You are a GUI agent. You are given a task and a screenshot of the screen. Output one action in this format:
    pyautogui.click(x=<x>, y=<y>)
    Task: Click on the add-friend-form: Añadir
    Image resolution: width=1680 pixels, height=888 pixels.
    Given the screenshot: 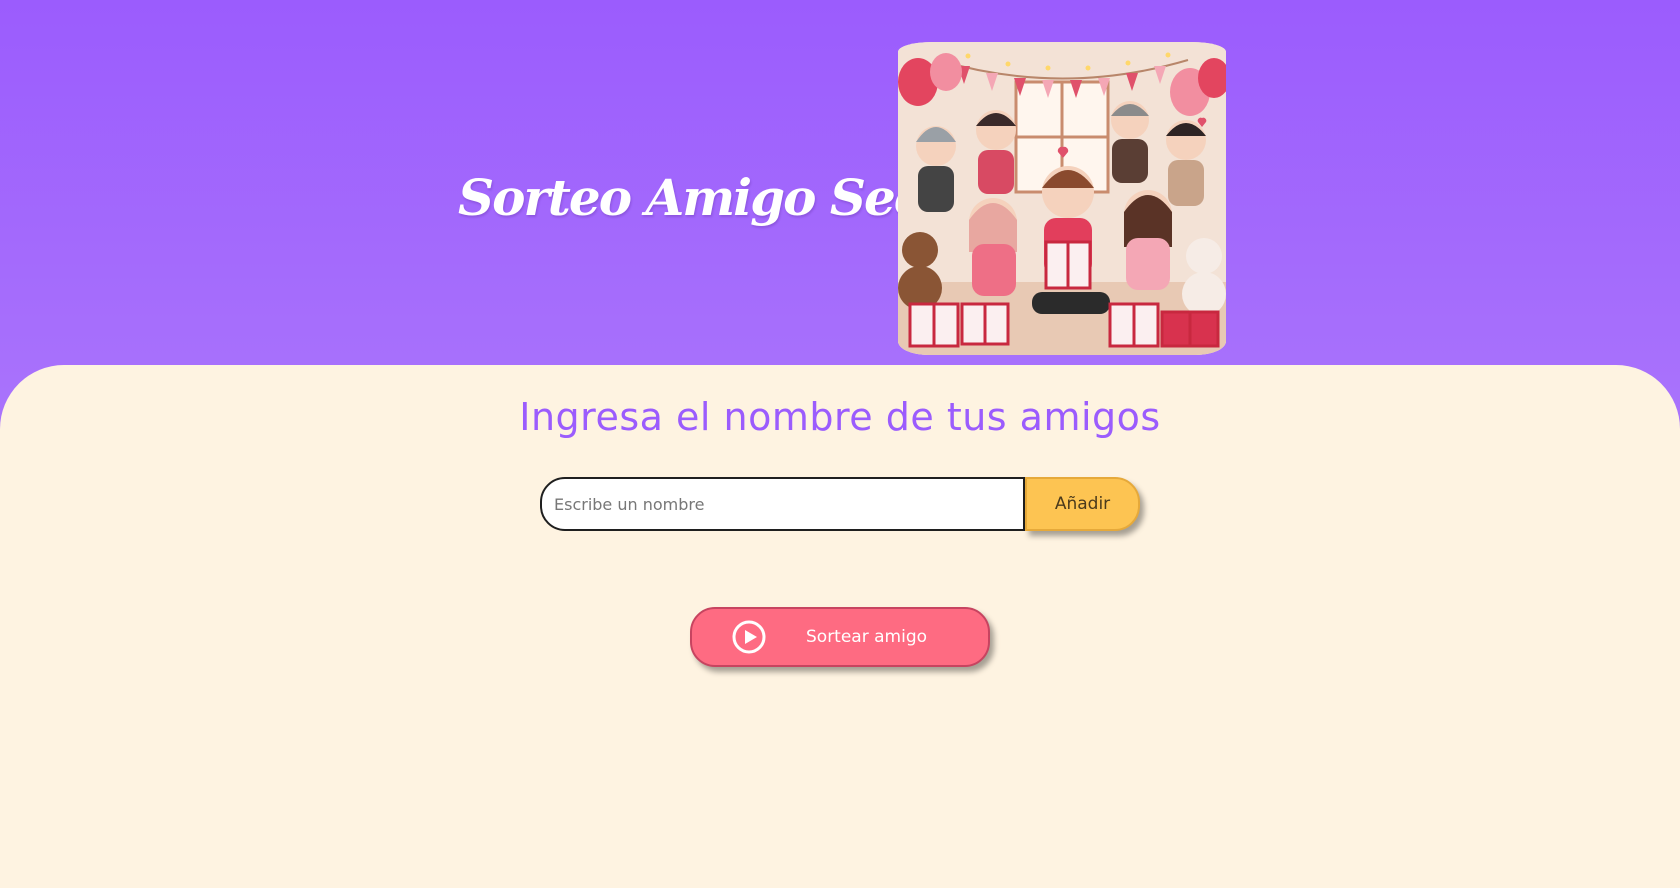 What is the action you would take?
    pyautogui.click(x=840, y=504)
    